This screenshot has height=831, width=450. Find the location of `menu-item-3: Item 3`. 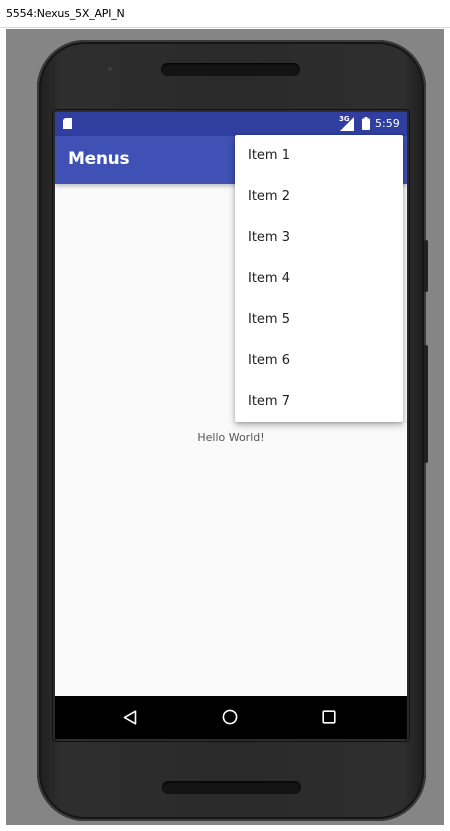

menu-item-3: Item 3 is located at coordinates (319, 237).